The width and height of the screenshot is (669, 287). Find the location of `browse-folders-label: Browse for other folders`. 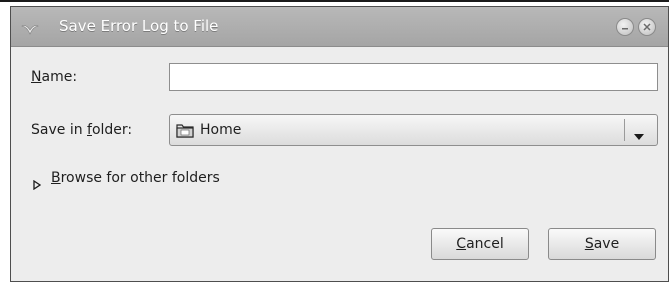

browse-folders-label: Browse for other folders is located at coordinates (135, 178).